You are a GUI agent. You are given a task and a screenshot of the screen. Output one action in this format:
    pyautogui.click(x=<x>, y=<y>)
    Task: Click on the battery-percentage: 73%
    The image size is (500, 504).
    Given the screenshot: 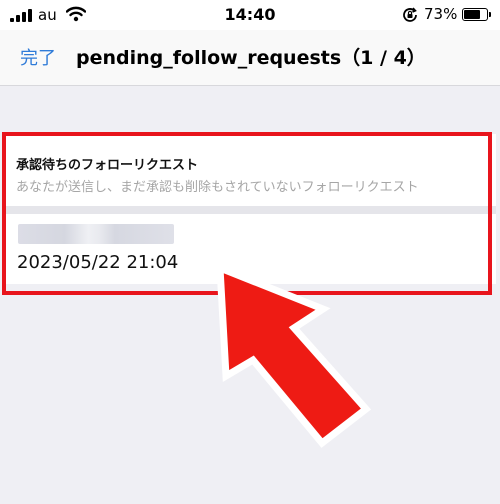 What is the action you would take?
    pyautogui.click(x=441, y=14)
    